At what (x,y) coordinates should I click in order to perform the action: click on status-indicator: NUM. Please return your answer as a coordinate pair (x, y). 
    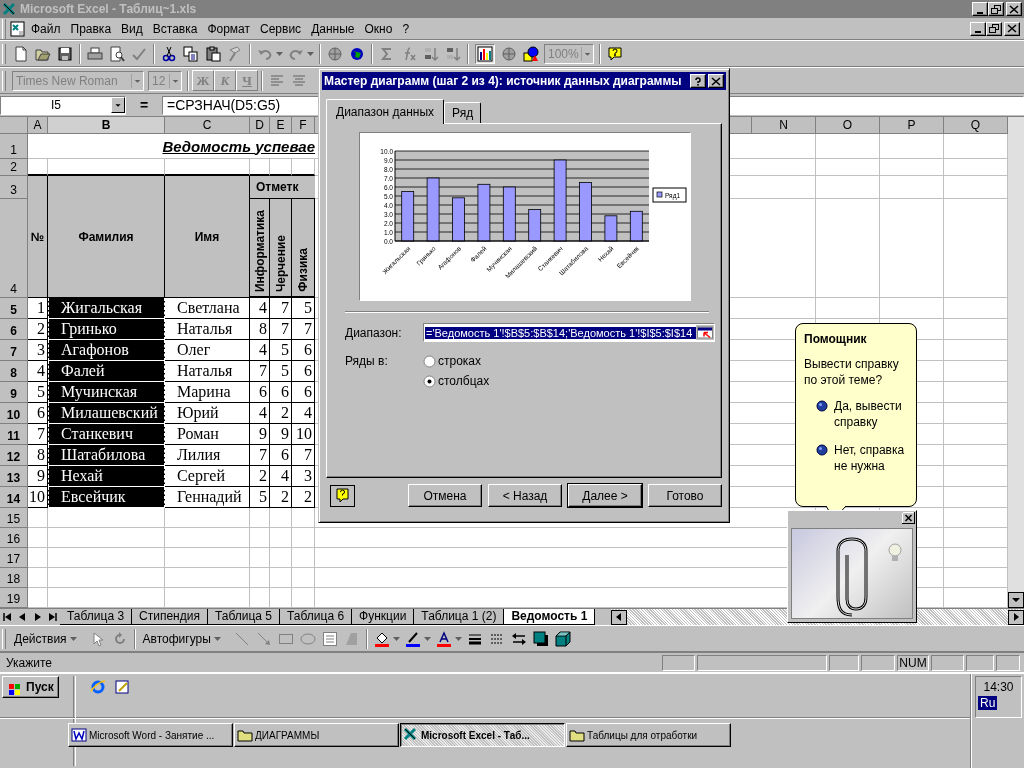
    Looking at the image, I should click on (913, 662).